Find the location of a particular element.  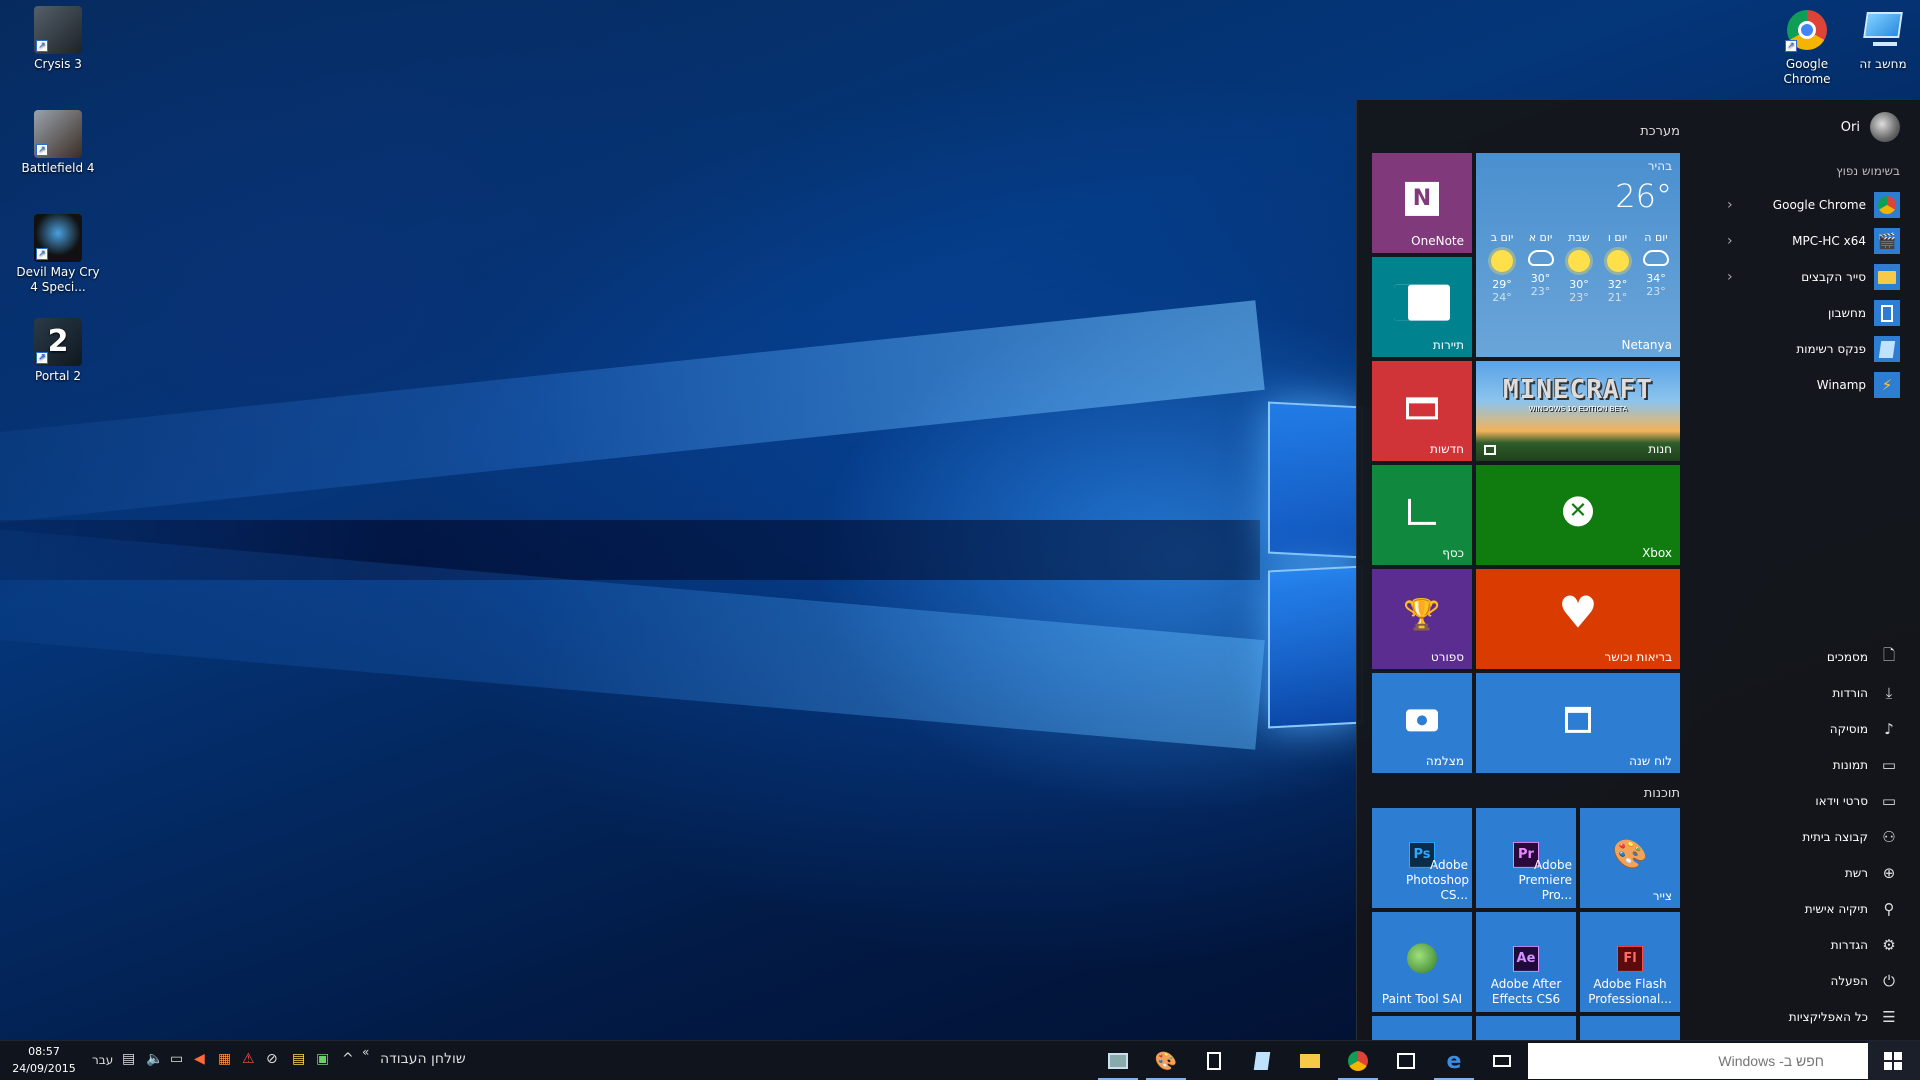

tray-app-icon: ◀ is located at coordinates (199, 1059).